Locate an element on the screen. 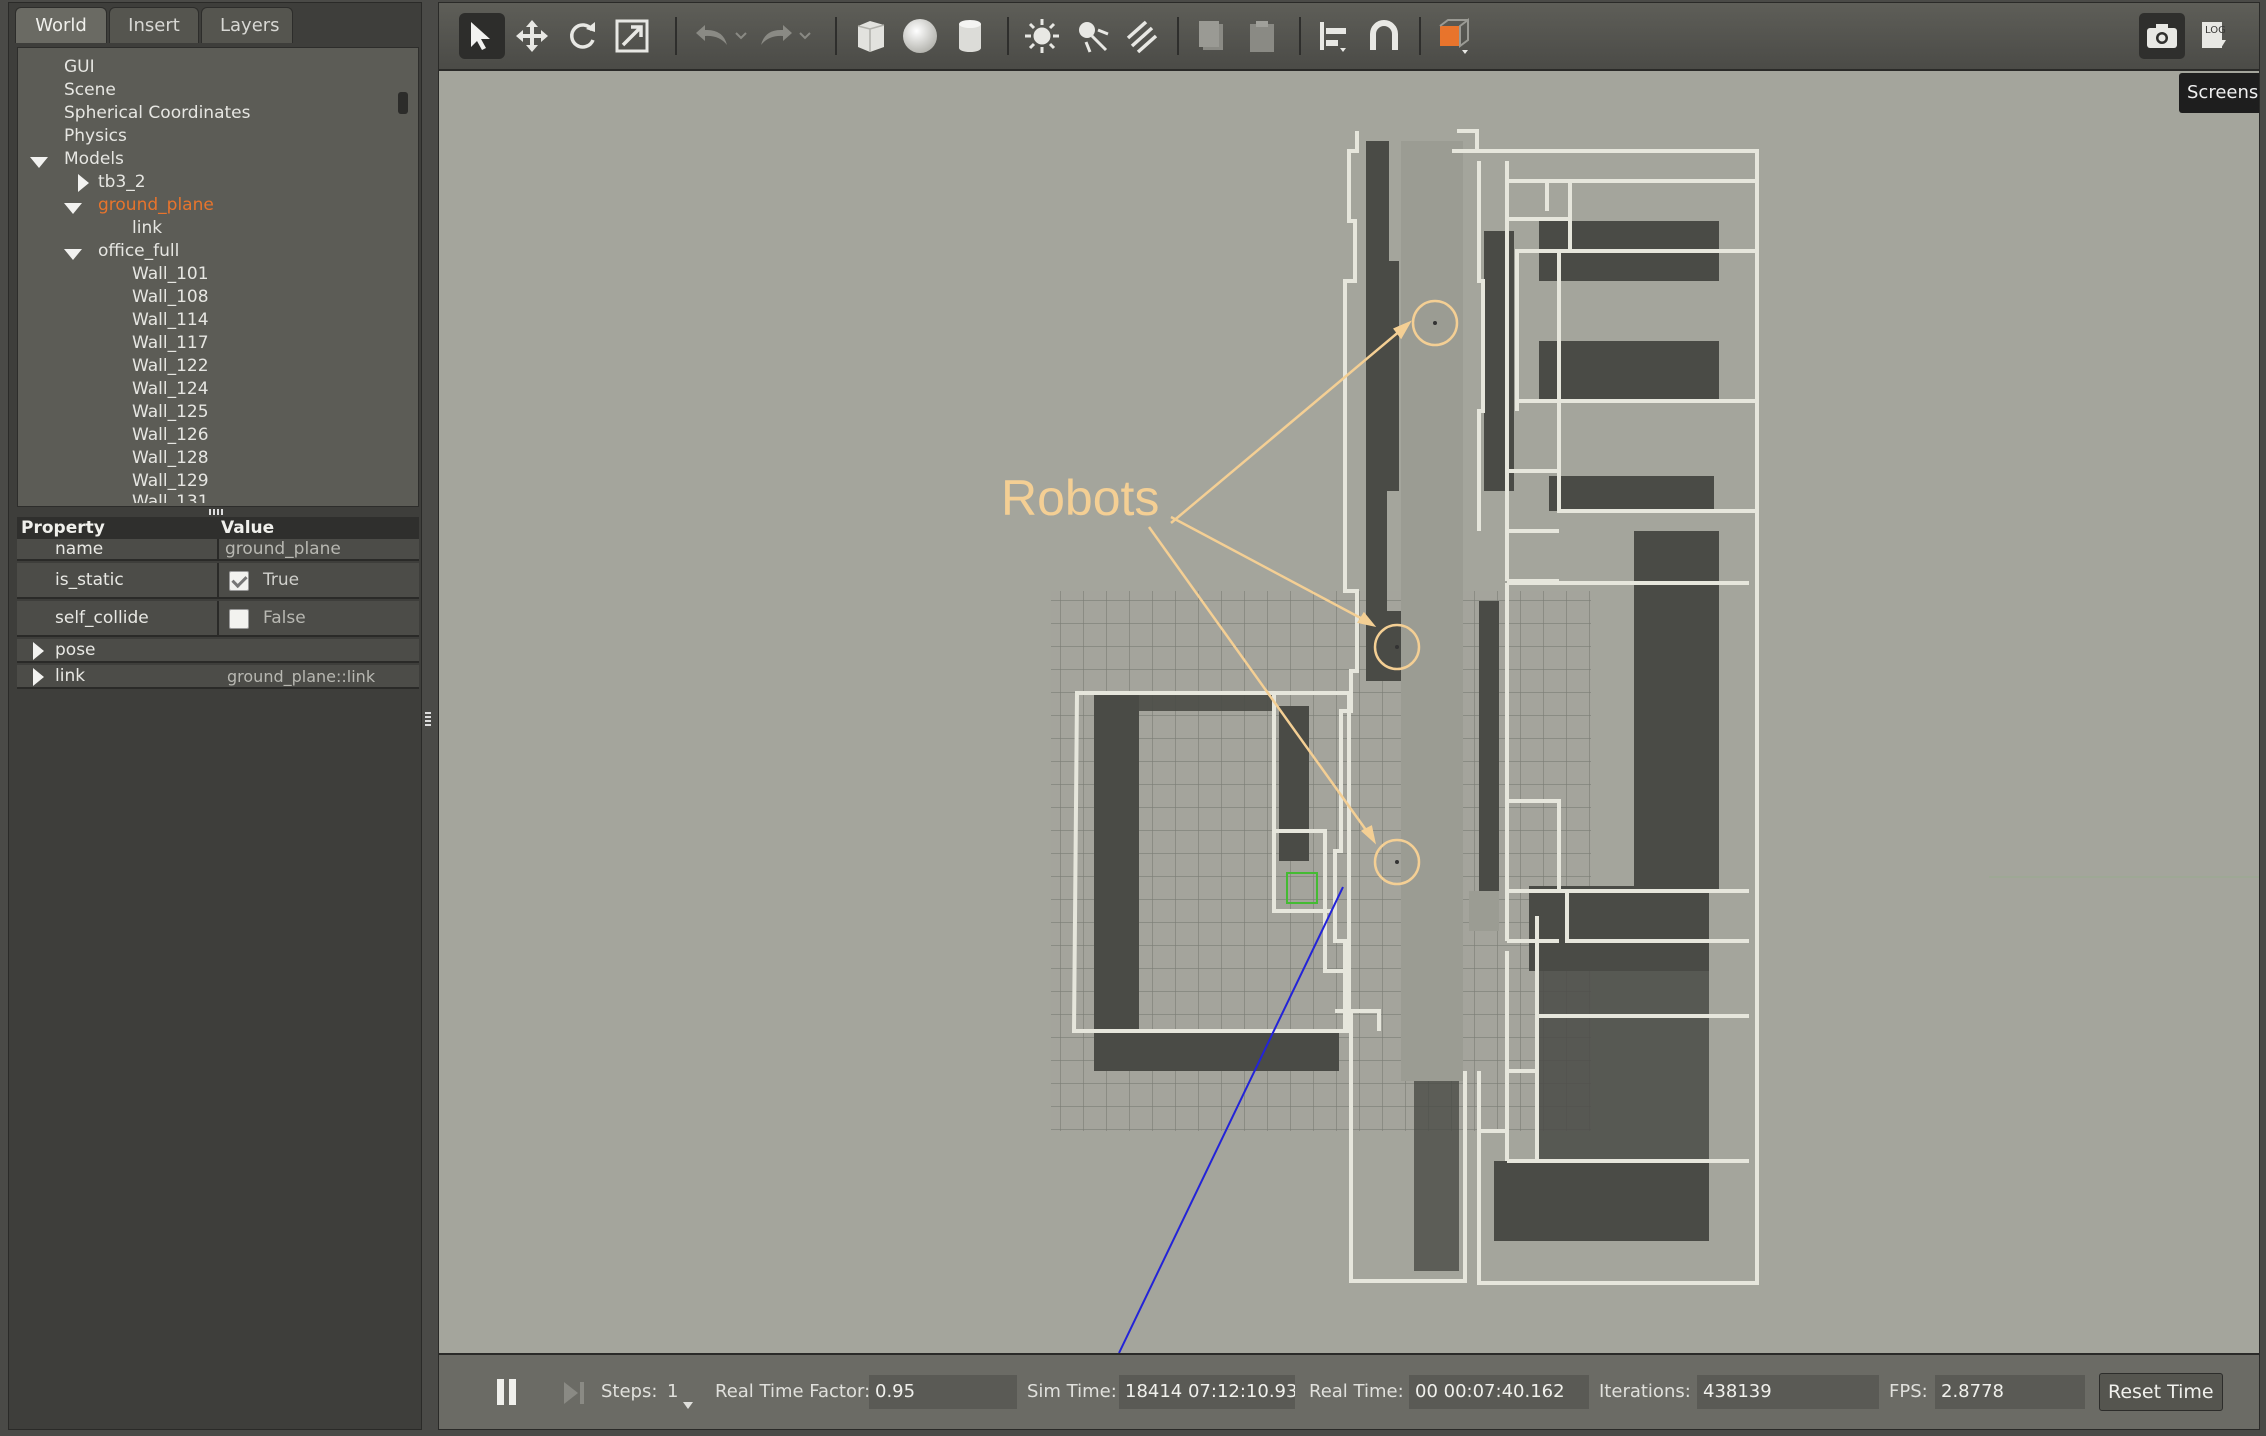 The image size is (2266, 1436). real-time-label: Real Time: is located at coordinates (1356, 1391).